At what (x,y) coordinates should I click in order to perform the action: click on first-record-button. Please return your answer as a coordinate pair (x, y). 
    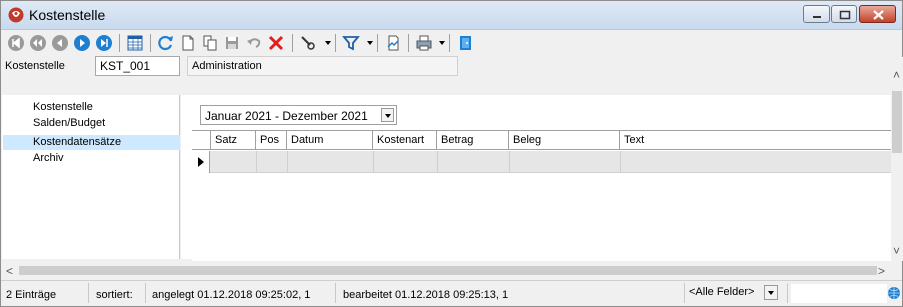
    Looking at the image, I should click on (16, 43).